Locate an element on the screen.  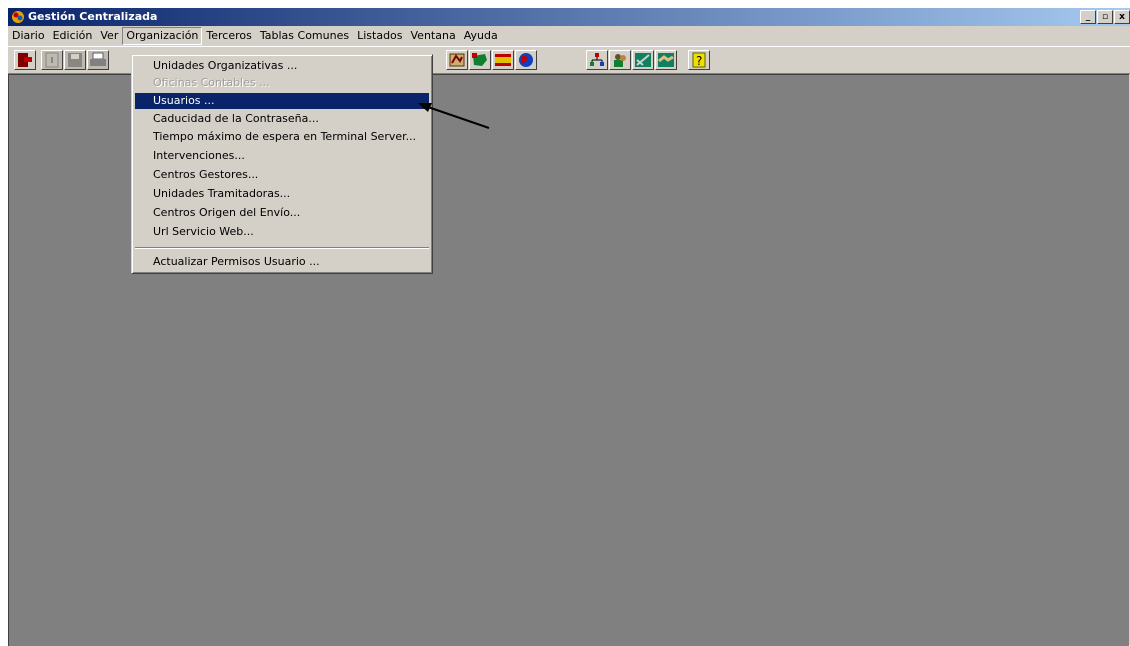
open-icon is located at coordinates (52, 60).